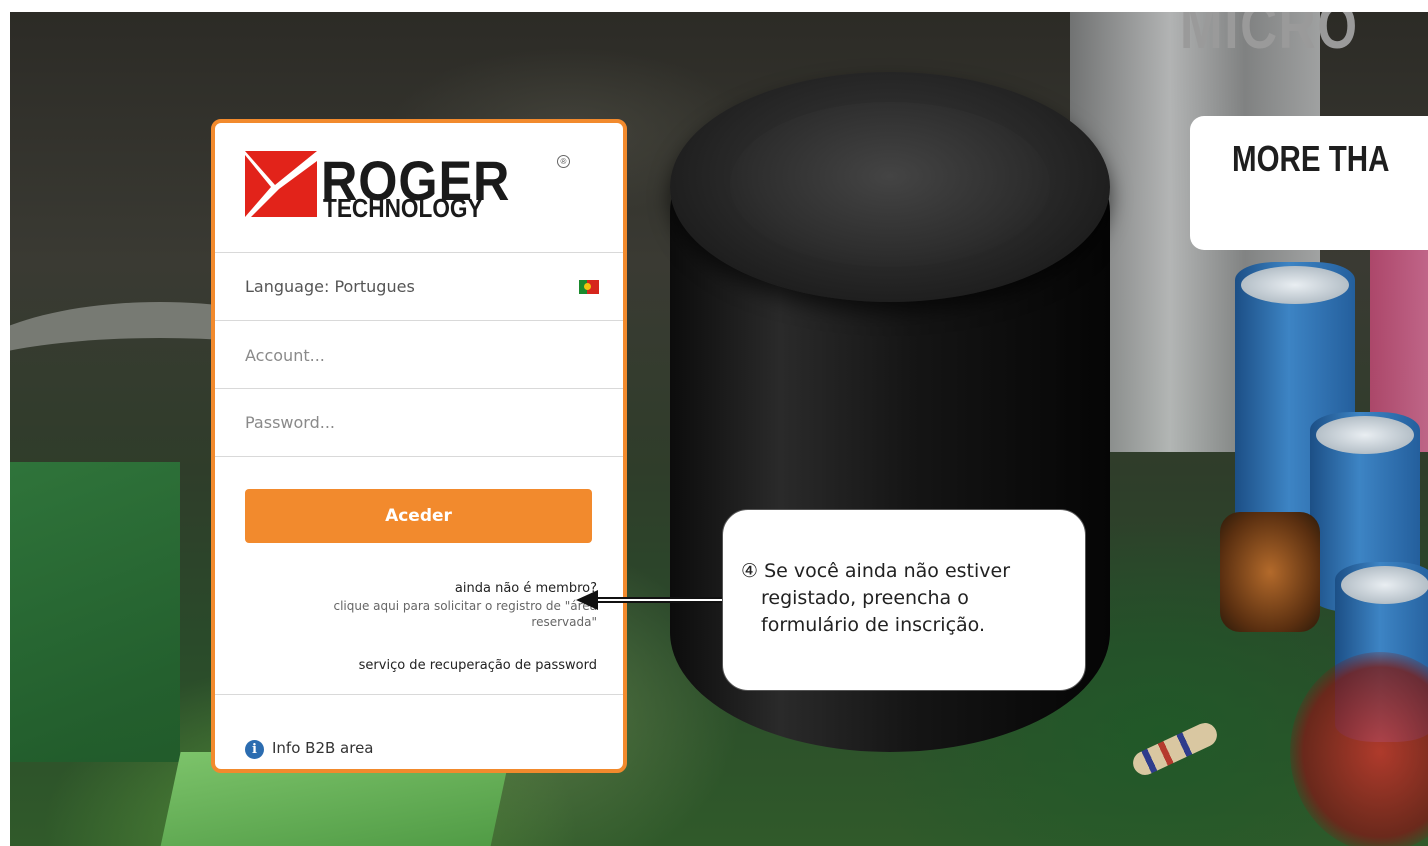 The height and width of the screenshot is (846, 1428). What do you see at coordinates (563, 161) in the screenshot?
I see `registered-mark: ®` at bounding box center [563, 161].